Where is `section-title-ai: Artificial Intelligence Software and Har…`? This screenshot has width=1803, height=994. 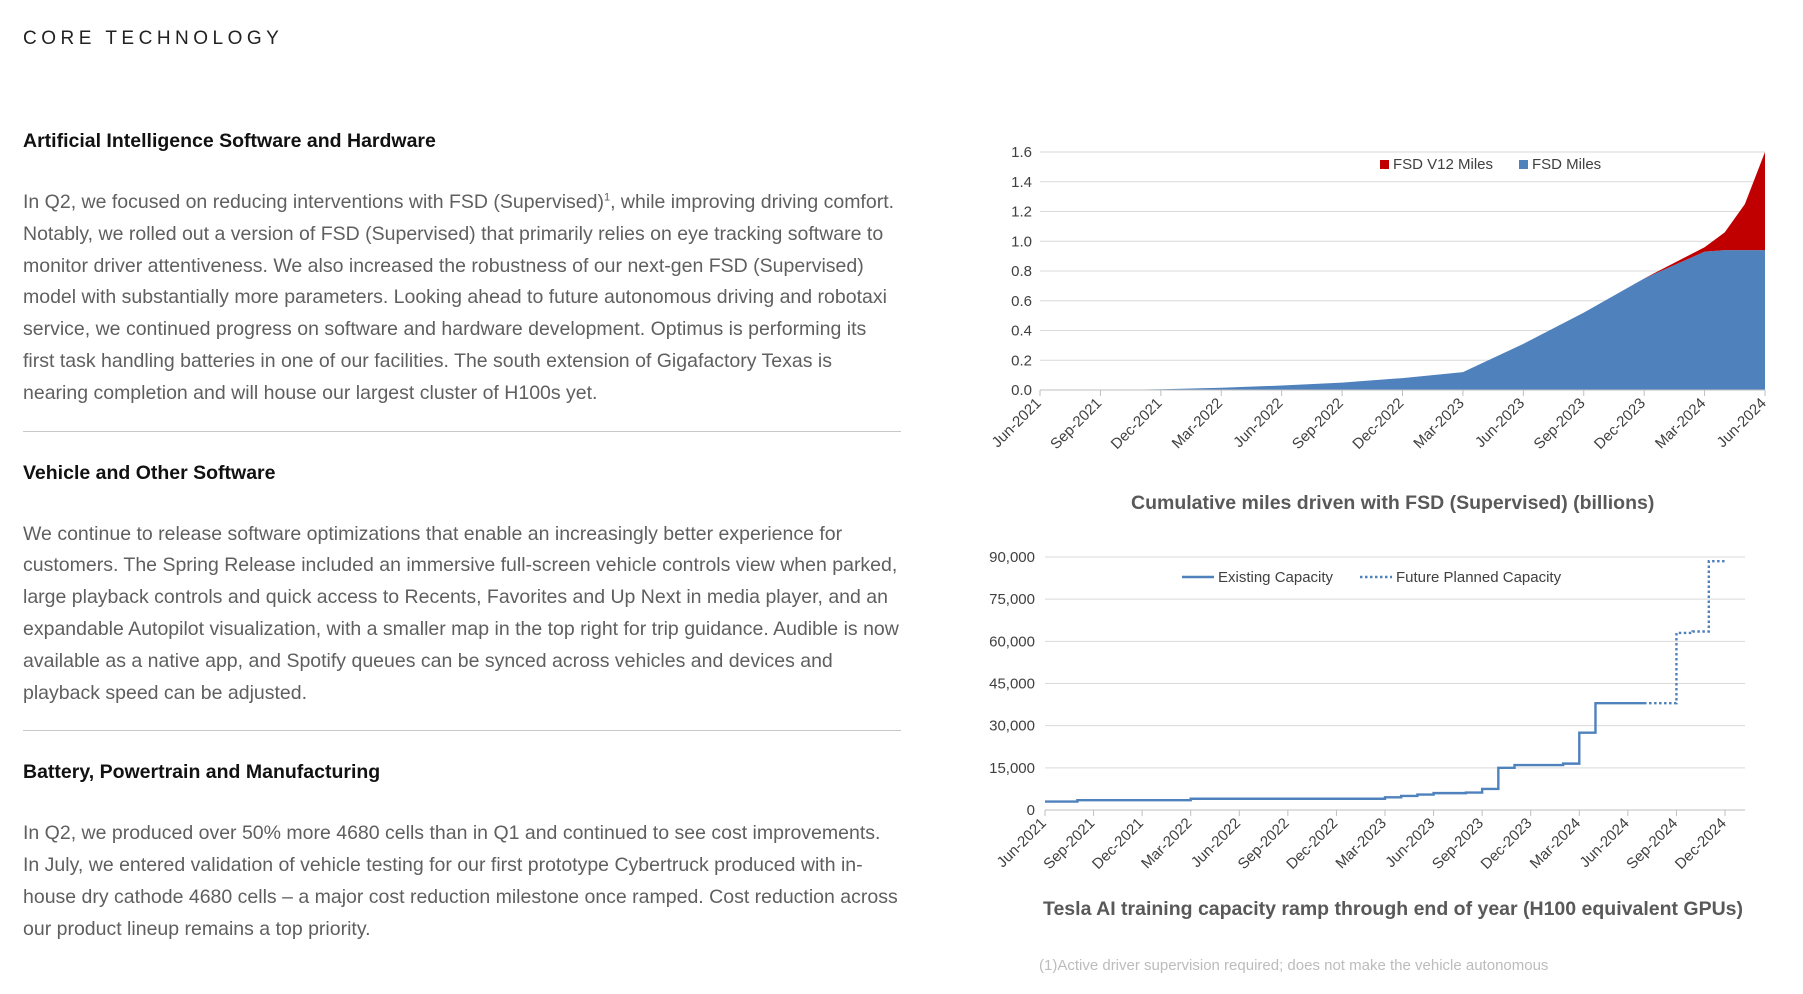
section-title-ai: Artificial Intelligence Software and Har… is located at coordinates (229, 141).